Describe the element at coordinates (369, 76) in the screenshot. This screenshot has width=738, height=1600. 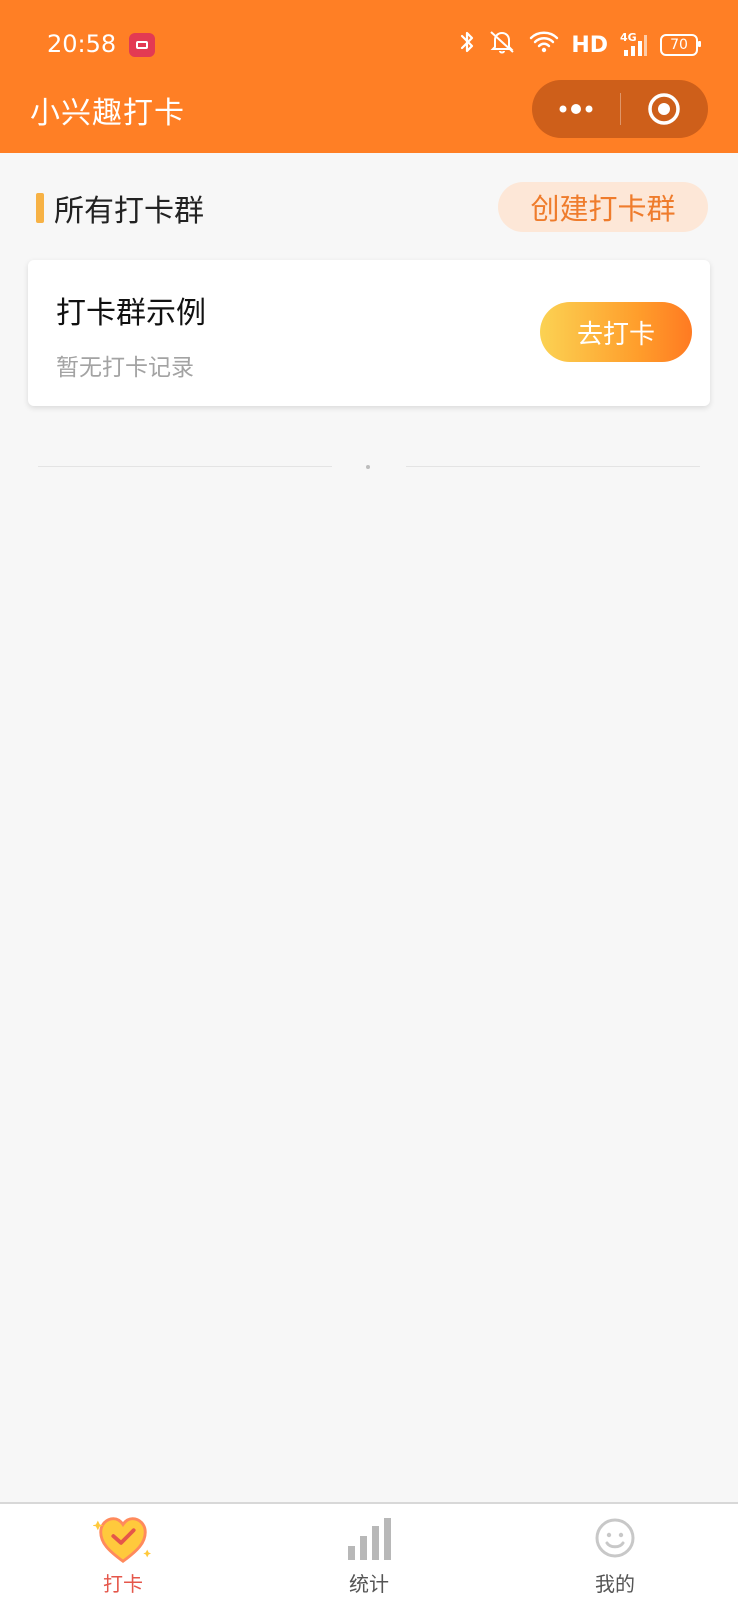
I see `top-header: 20:58 HD 4G 70 小兴趣打卡` at that location.